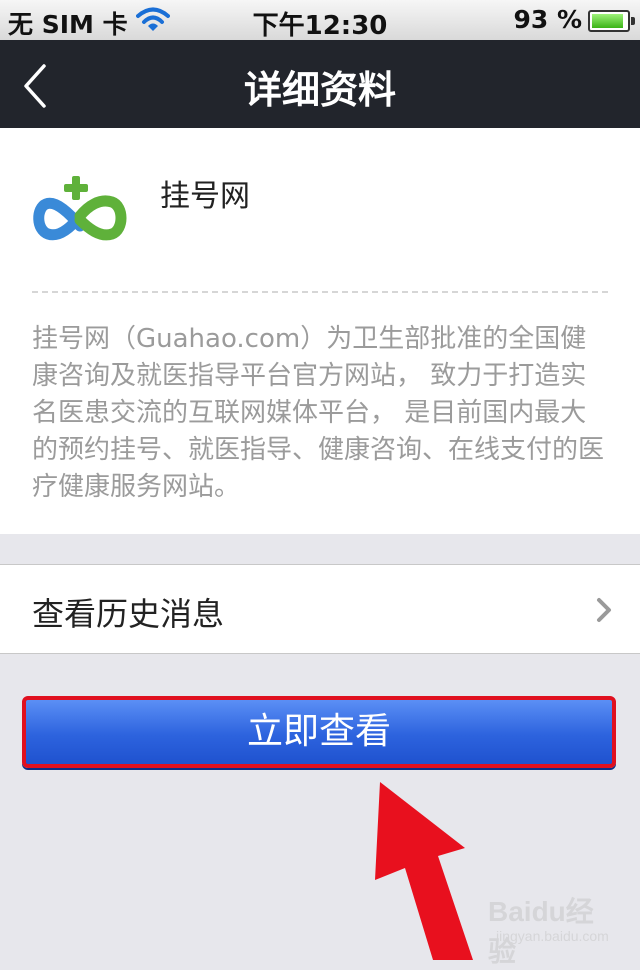  I want to click on view-history-label: 查看历史消息, so click(128, 614).